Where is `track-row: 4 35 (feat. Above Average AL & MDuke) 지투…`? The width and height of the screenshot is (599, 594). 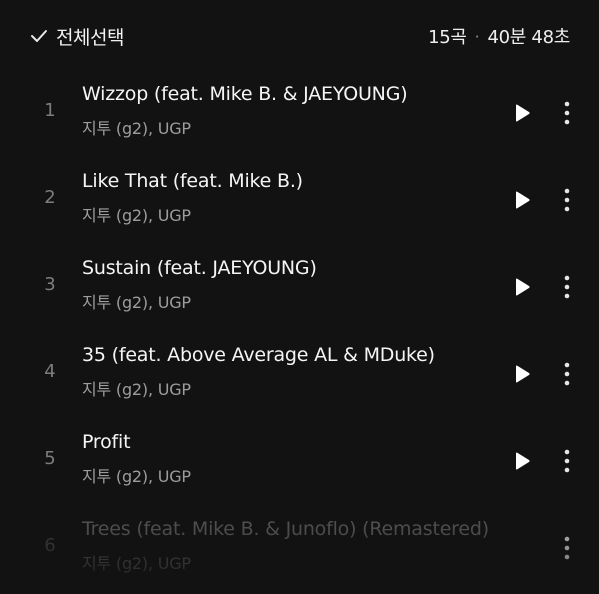
track-row: 4 35 (feat. Above Average AL & MDuke) 지투… is located at coordinates (299, 376).